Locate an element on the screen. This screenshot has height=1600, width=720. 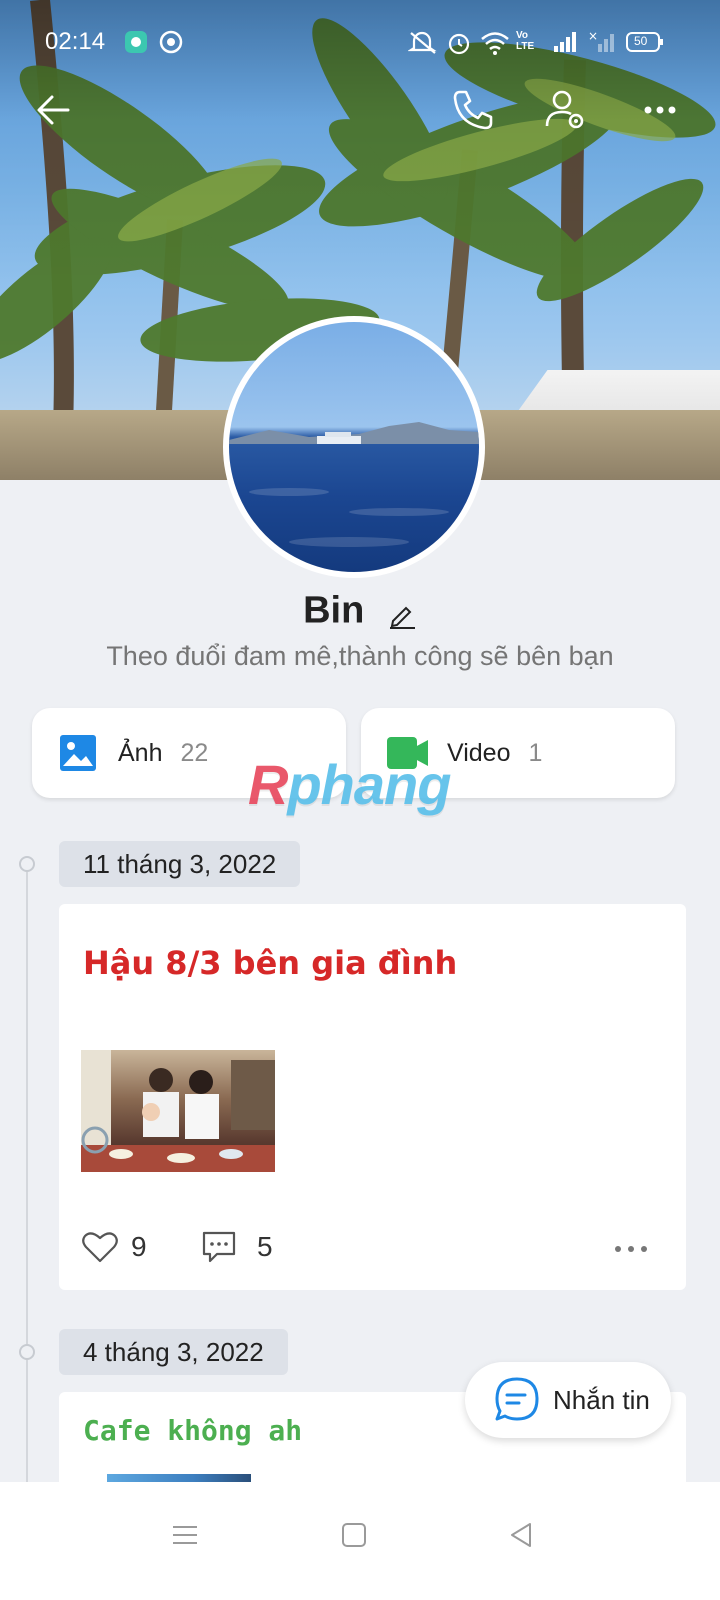
signal-x-icon: × is located at coordinates (603, 44).